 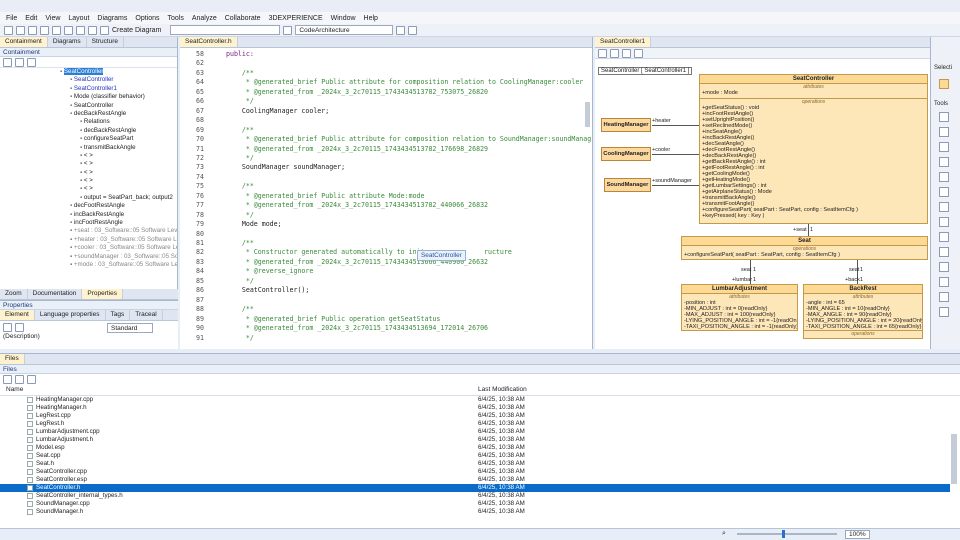 I want to click on redo-icon, so click(x=56, y=30).